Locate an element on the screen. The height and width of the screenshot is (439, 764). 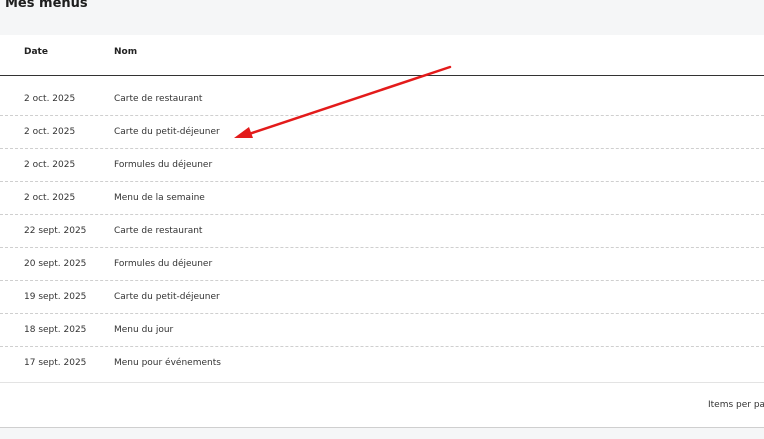
table-row: 2 oct. 2025 Carte de restaurant is located at coordinates (382, 99).